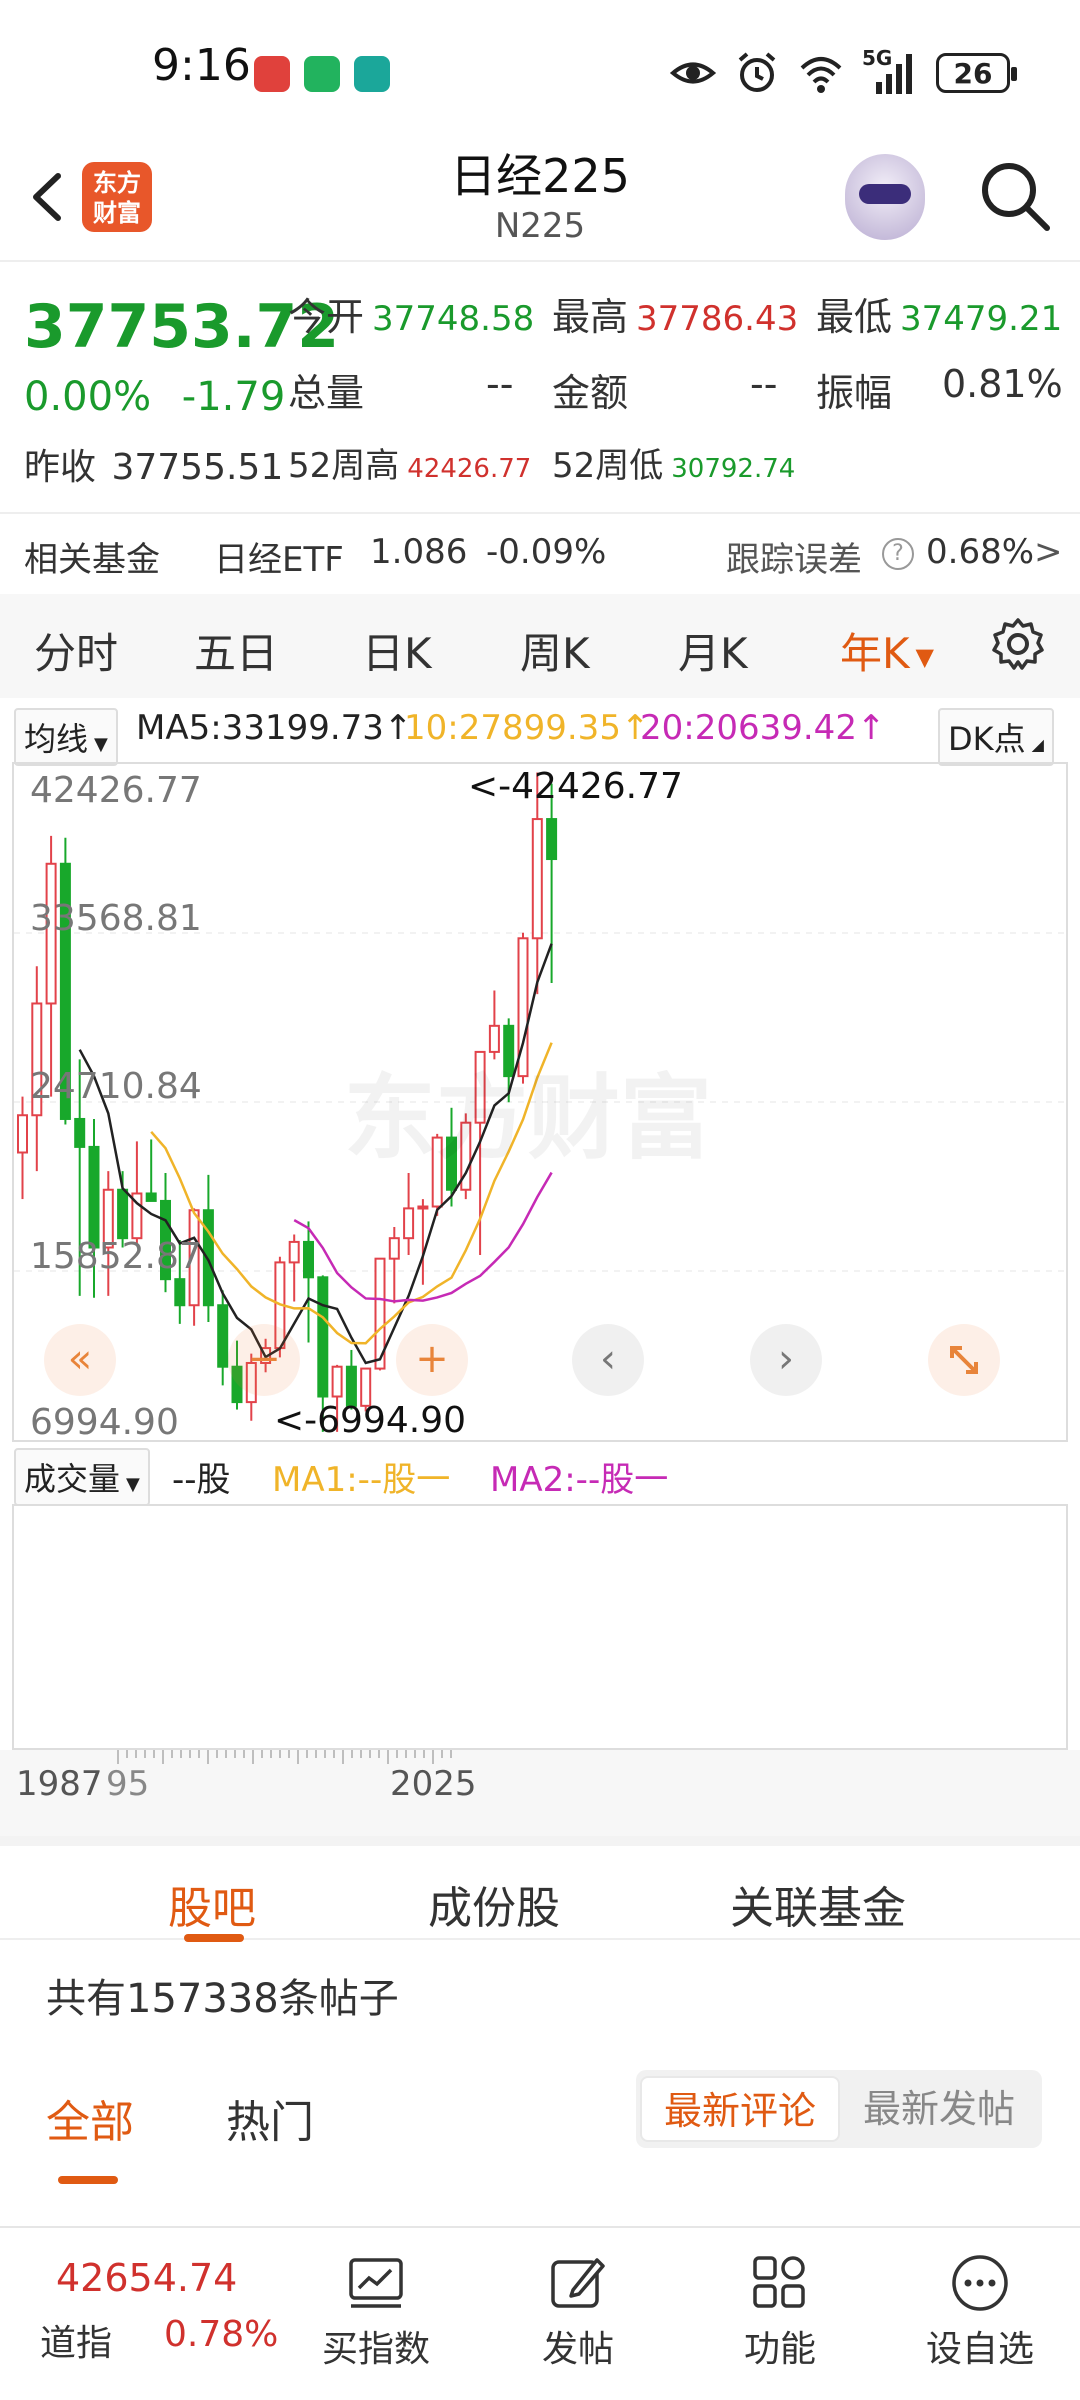 Image resolution: width=1080 pixels, height=2400 pixels. Describe the element at coordinates (939, 313) in the screenshot. I see `low-item: 最低 37479.21` at that location.